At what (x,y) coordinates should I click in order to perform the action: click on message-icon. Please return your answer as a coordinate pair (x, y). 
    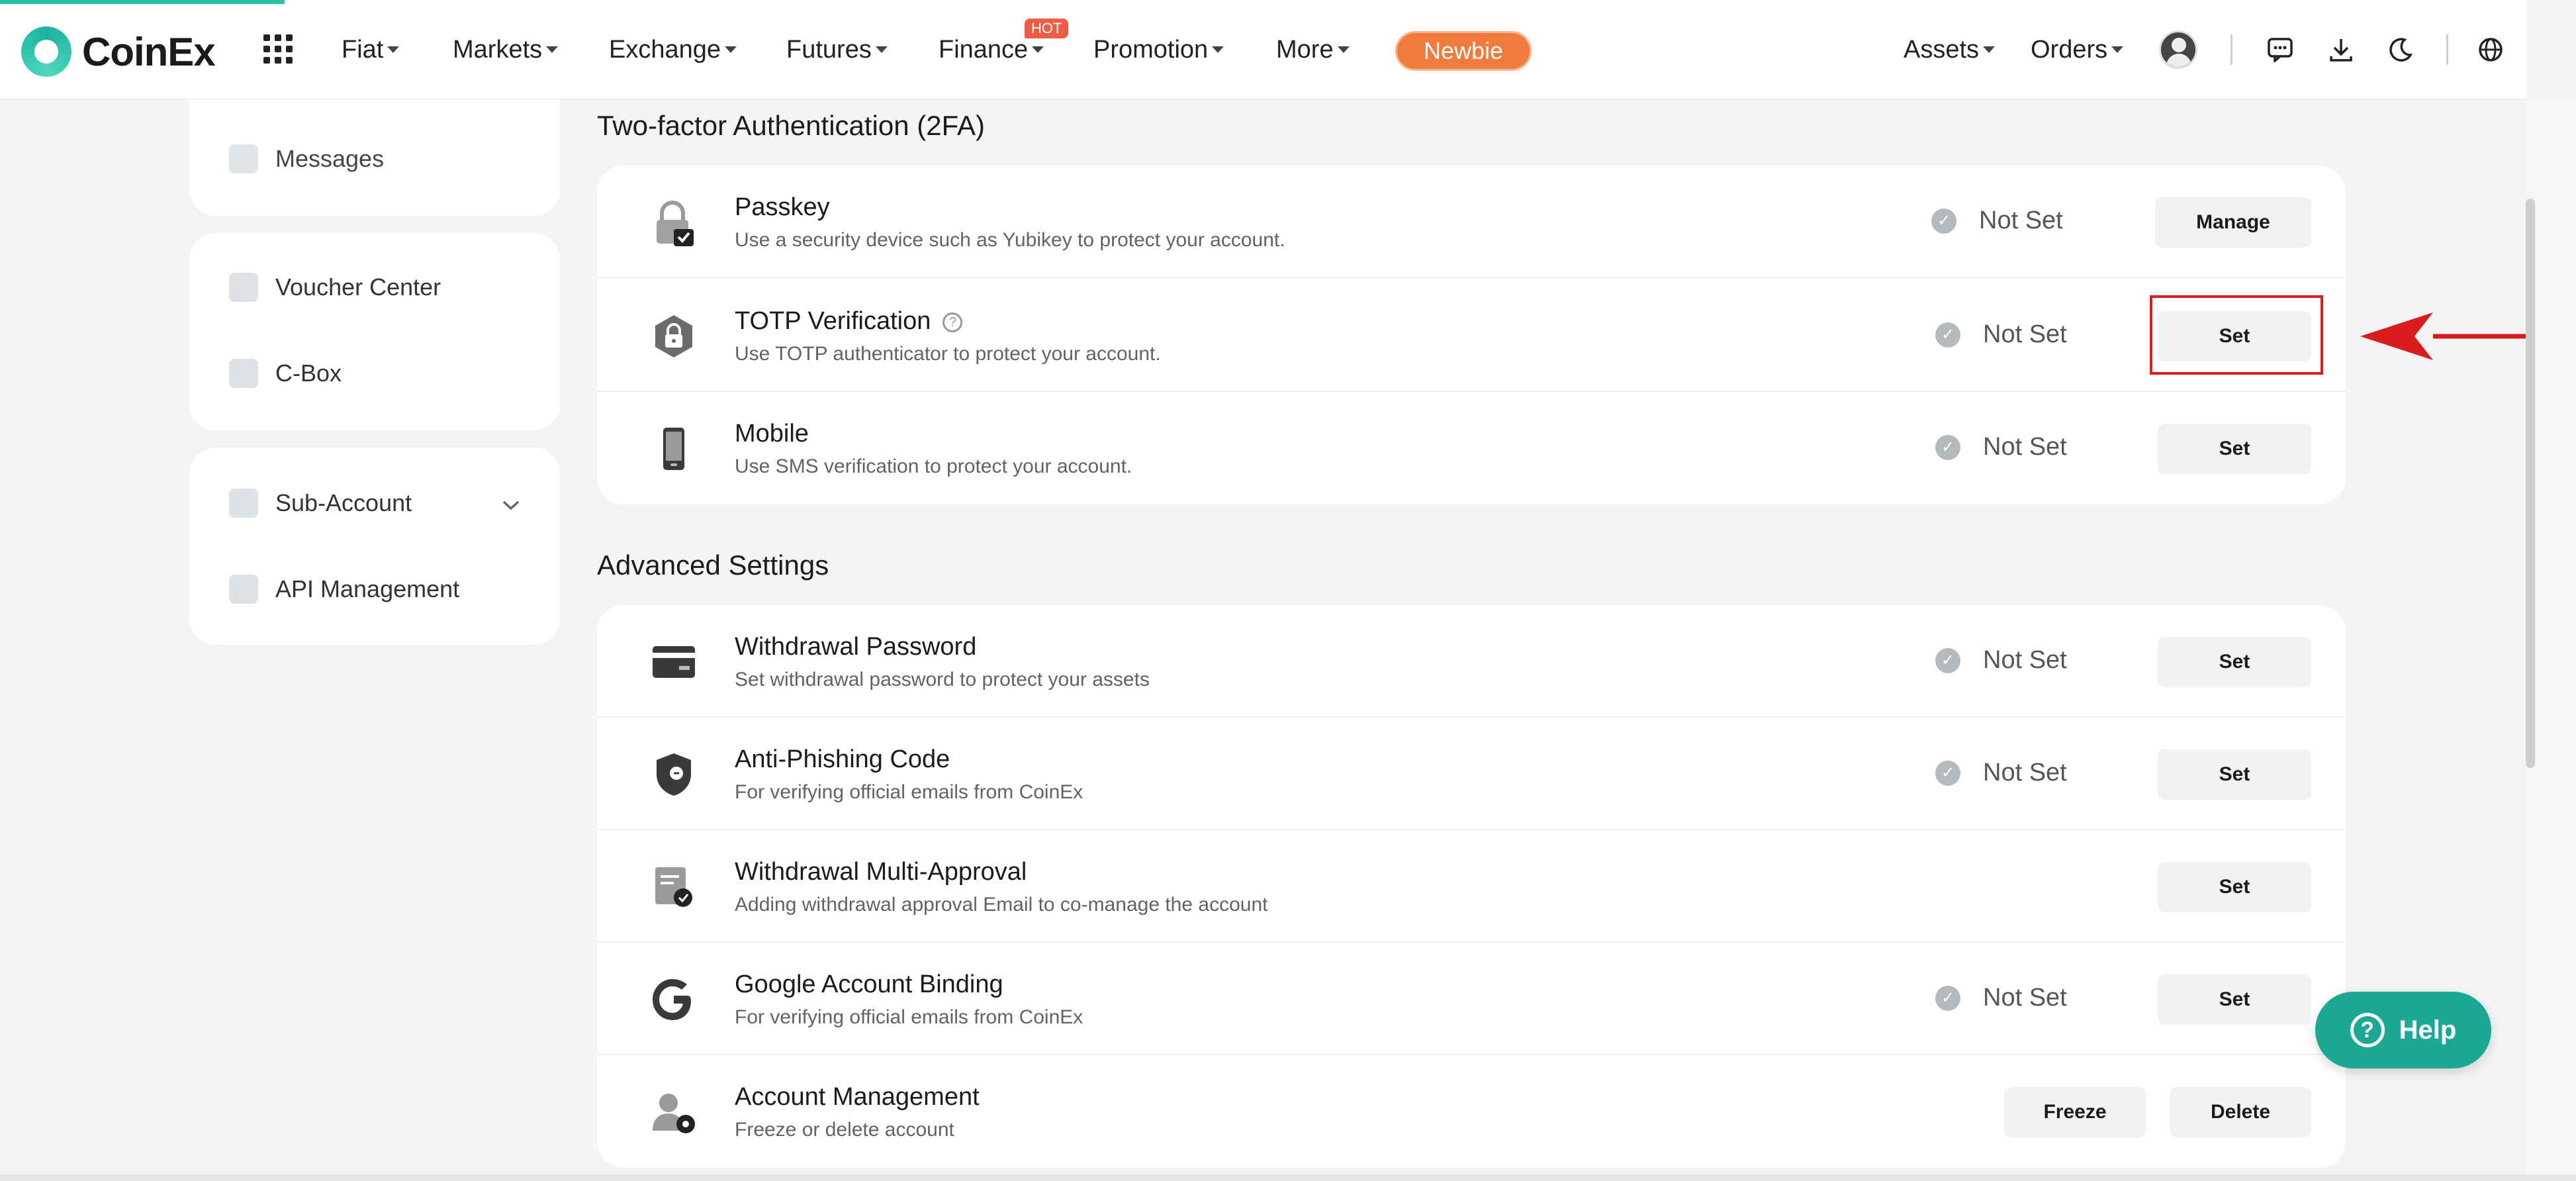
    Looking at the image, I should click on (244, 159).